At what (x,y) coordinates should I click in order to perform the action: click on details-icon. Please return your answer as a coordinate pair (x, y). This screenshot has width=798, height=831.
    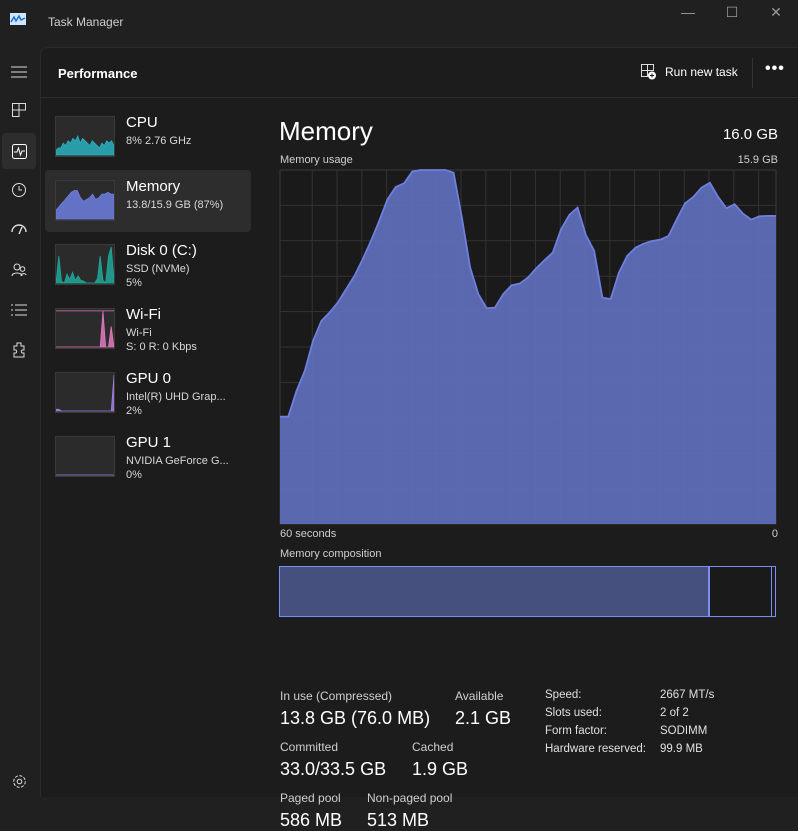
    Looking at the image, I should click on (19, 310).